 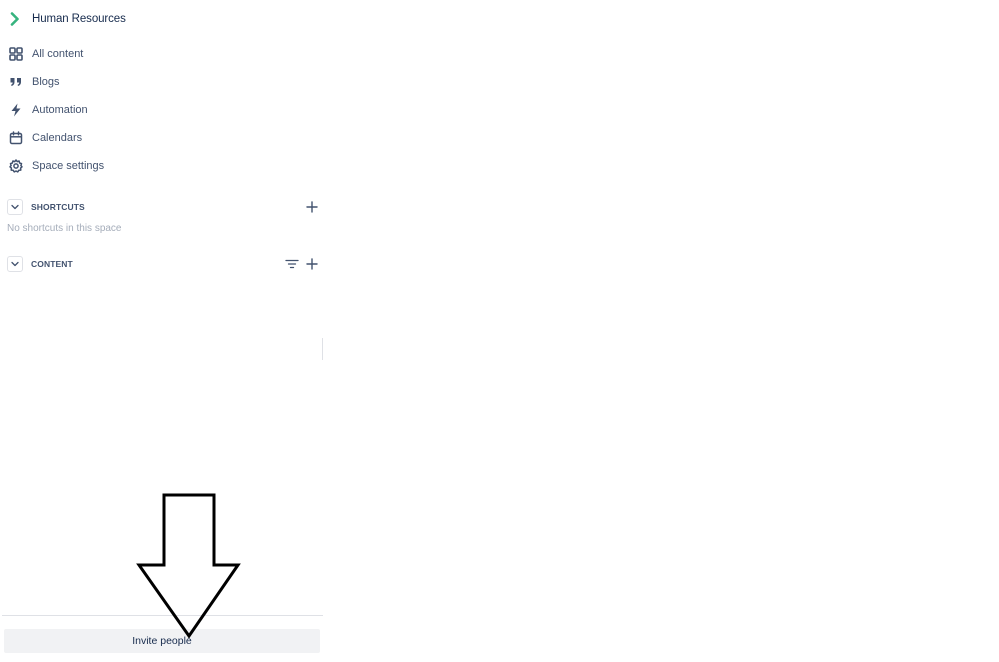 What do you see at coordinates (16, 82) in the screenshot?
I see `quote-icon` at bounding box center [16, 82].